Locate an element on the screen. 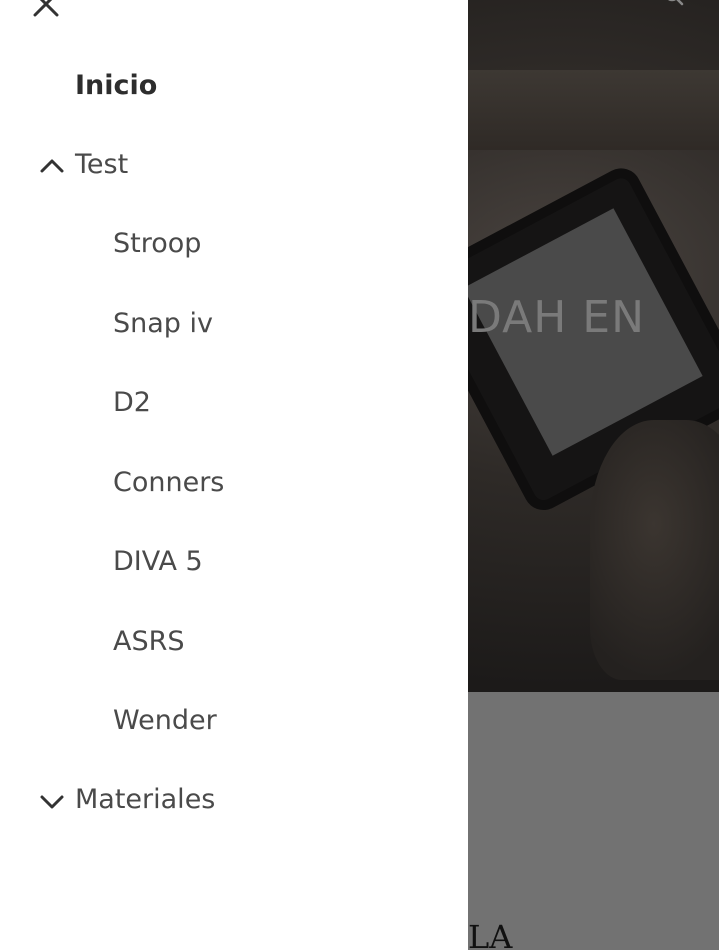 The width and height of the screenshot is (719, 950). submenu-item-d2: D2 is located at coordinates (132, 403).